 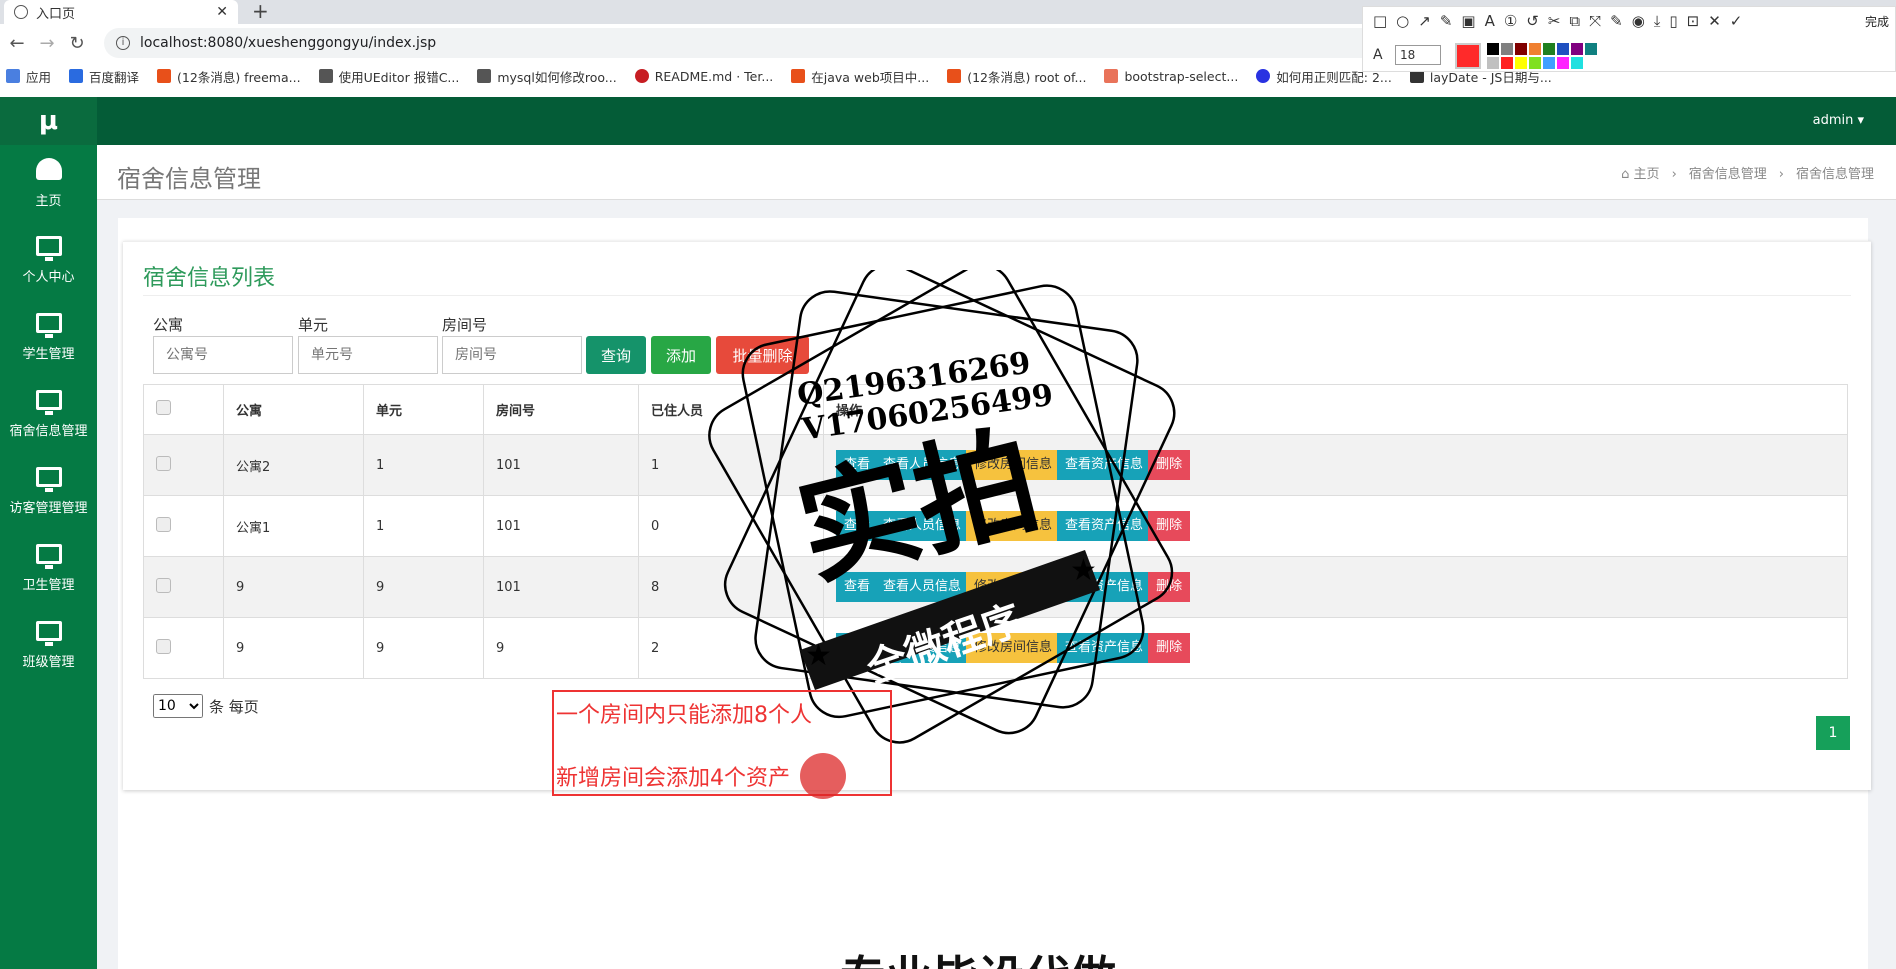 What do you see at coordinates (48, 508) in the screenshot?
I see `sidebar-item-label: 访客管理管理` at bounding box center [48, 508].